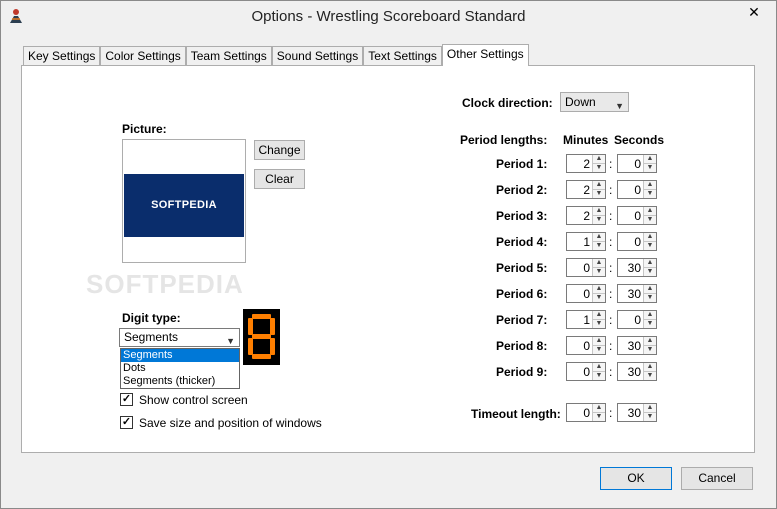 The image size is (777, 509). Describe the element at coordinates (594, 102) in the screenshot. I see `clock-direction-select: Down ▼` at that location.